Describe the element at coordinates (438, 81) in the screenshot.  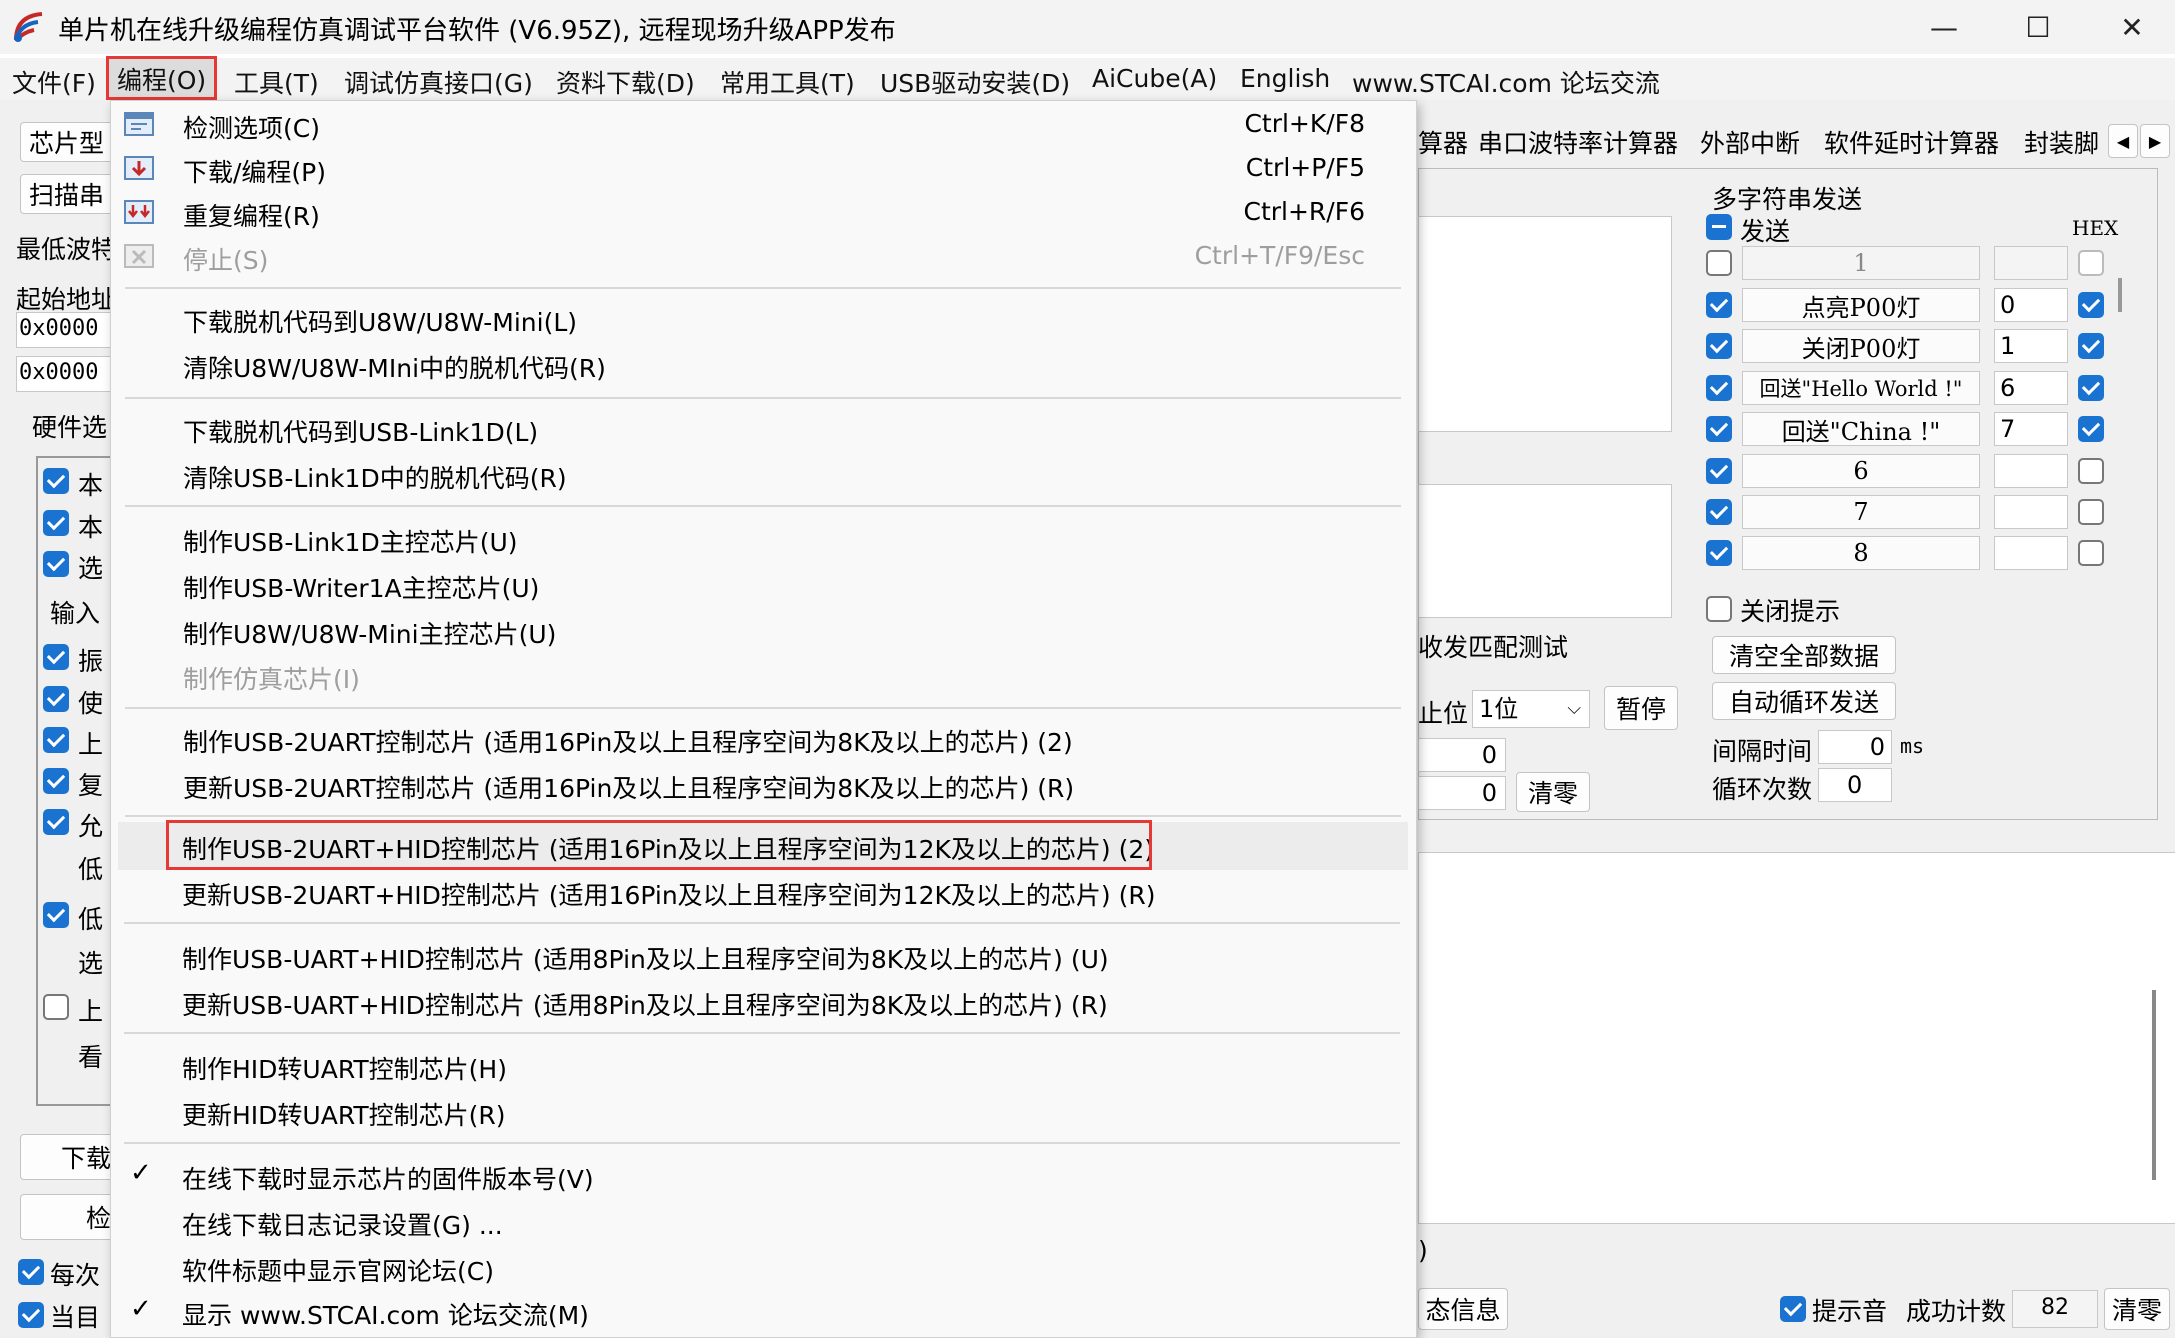
I see `menu-debug-interface: 调试仿真接口(G)` at that location.